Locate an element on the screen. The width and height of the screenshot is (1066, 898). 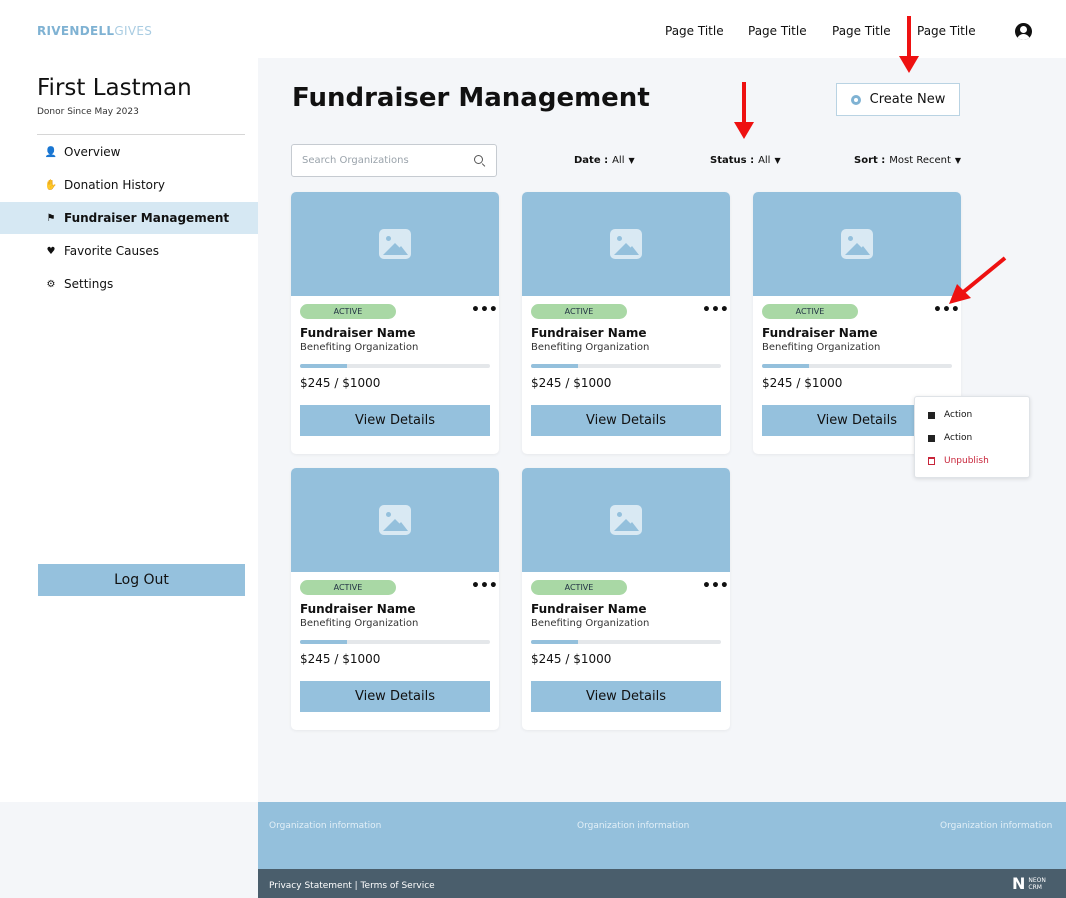
brand-logo: RIVENDELLGIVES is located at coordinates (94, 31).